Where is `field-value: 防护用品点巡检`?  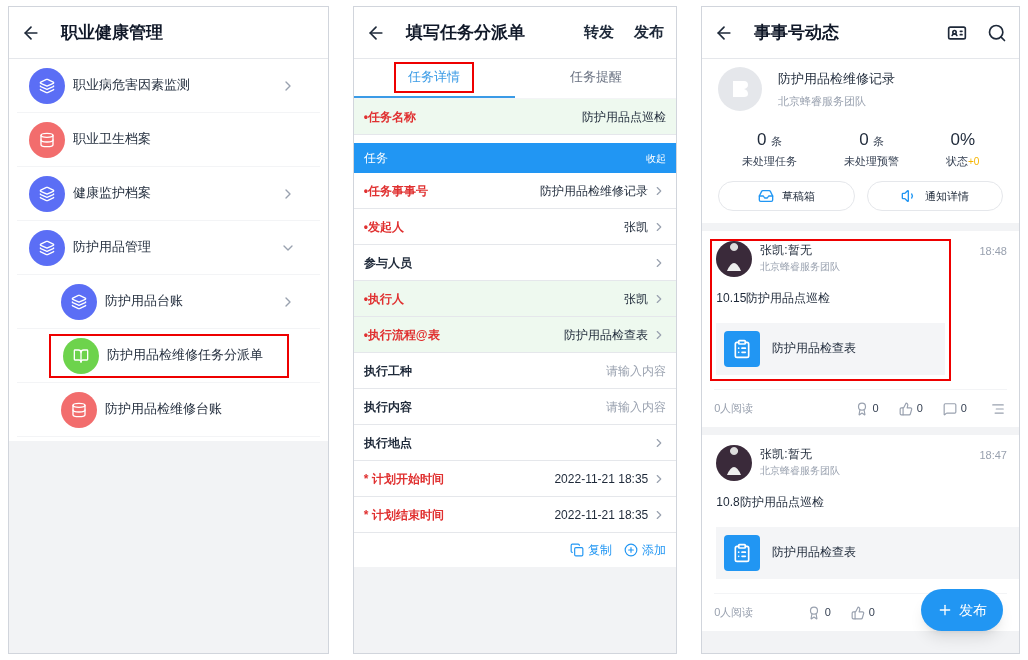
field-value: 防护用品点巡检 is located at coordinates (624, 117).